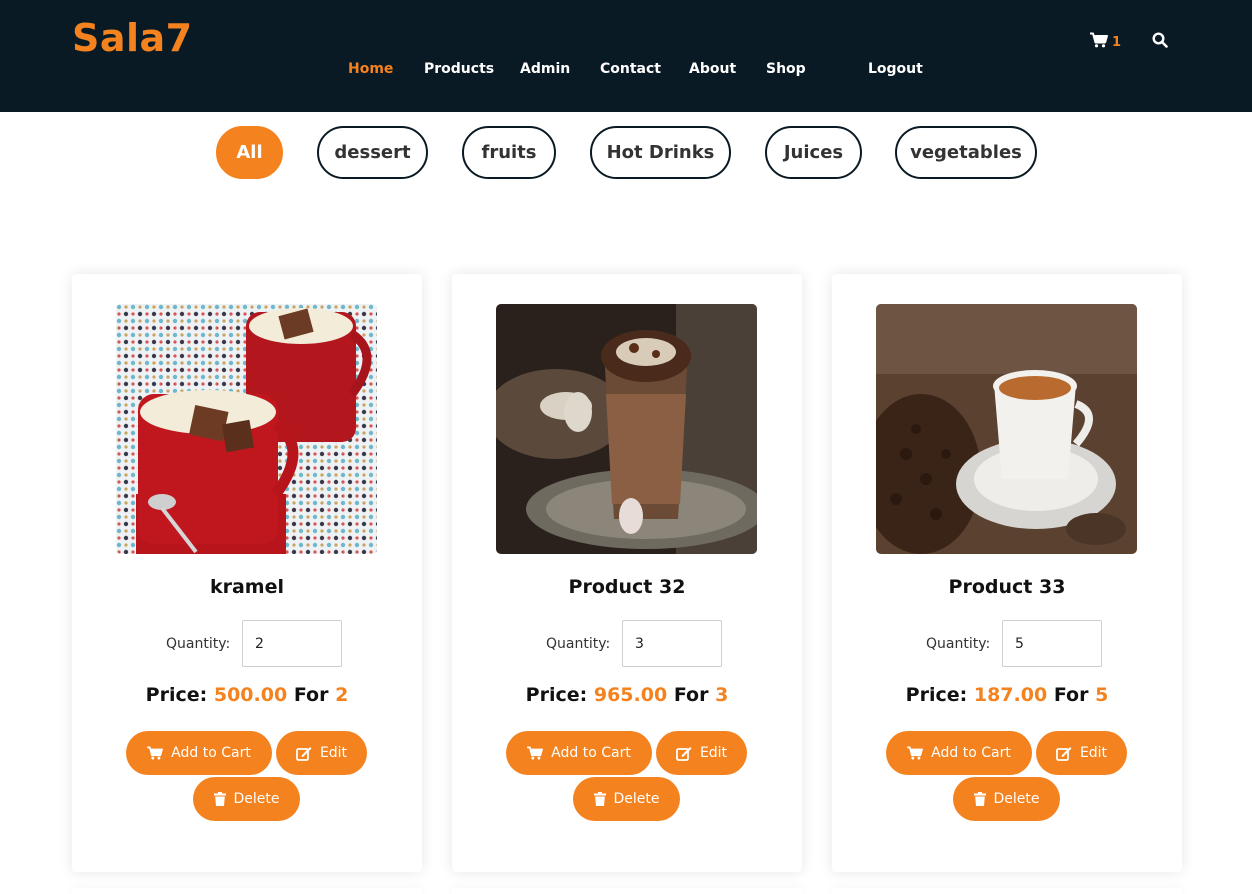  Describe the element at coordinates (247, 587) in the screenshot. I see `product-title: kramel` at that location.